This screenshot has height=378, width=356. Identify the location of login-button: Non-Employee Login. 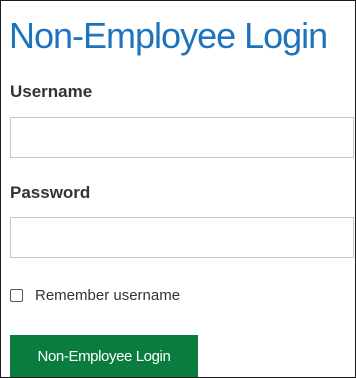
(104, 356).